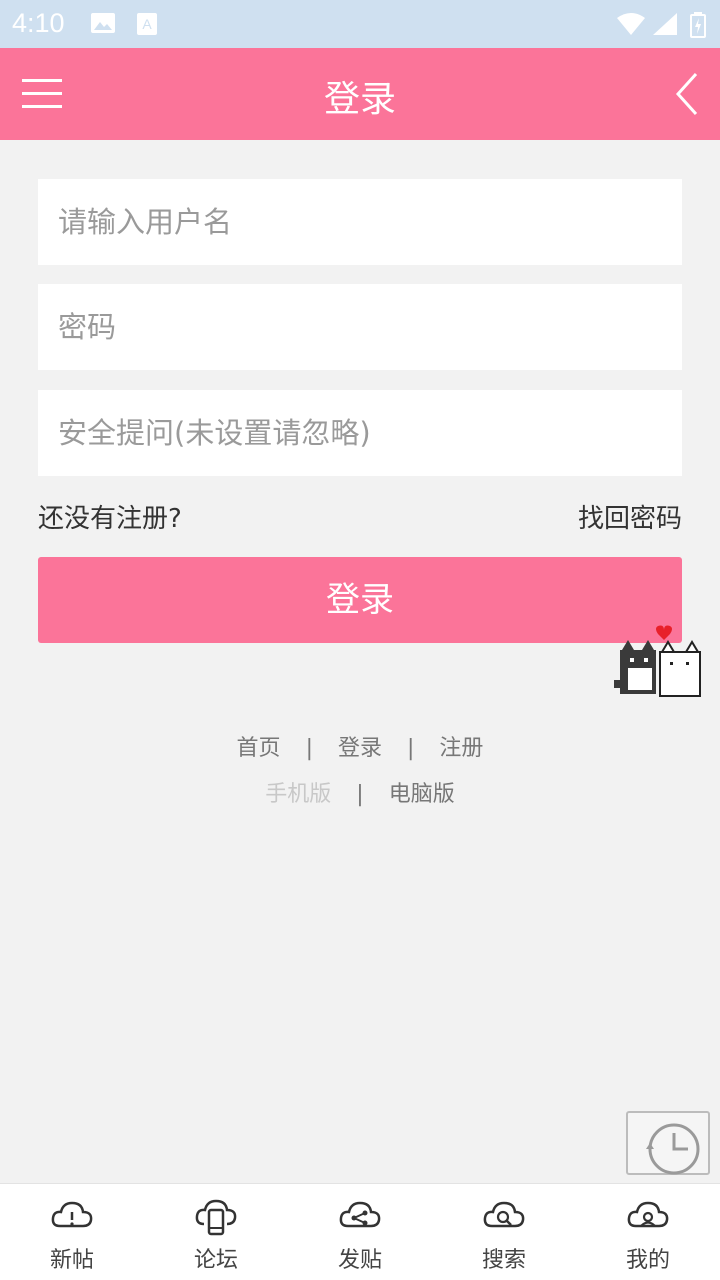  Describe the element at coordinates (72, 1214) in the screenshot. I see `cloud-alert-icon` at that location.